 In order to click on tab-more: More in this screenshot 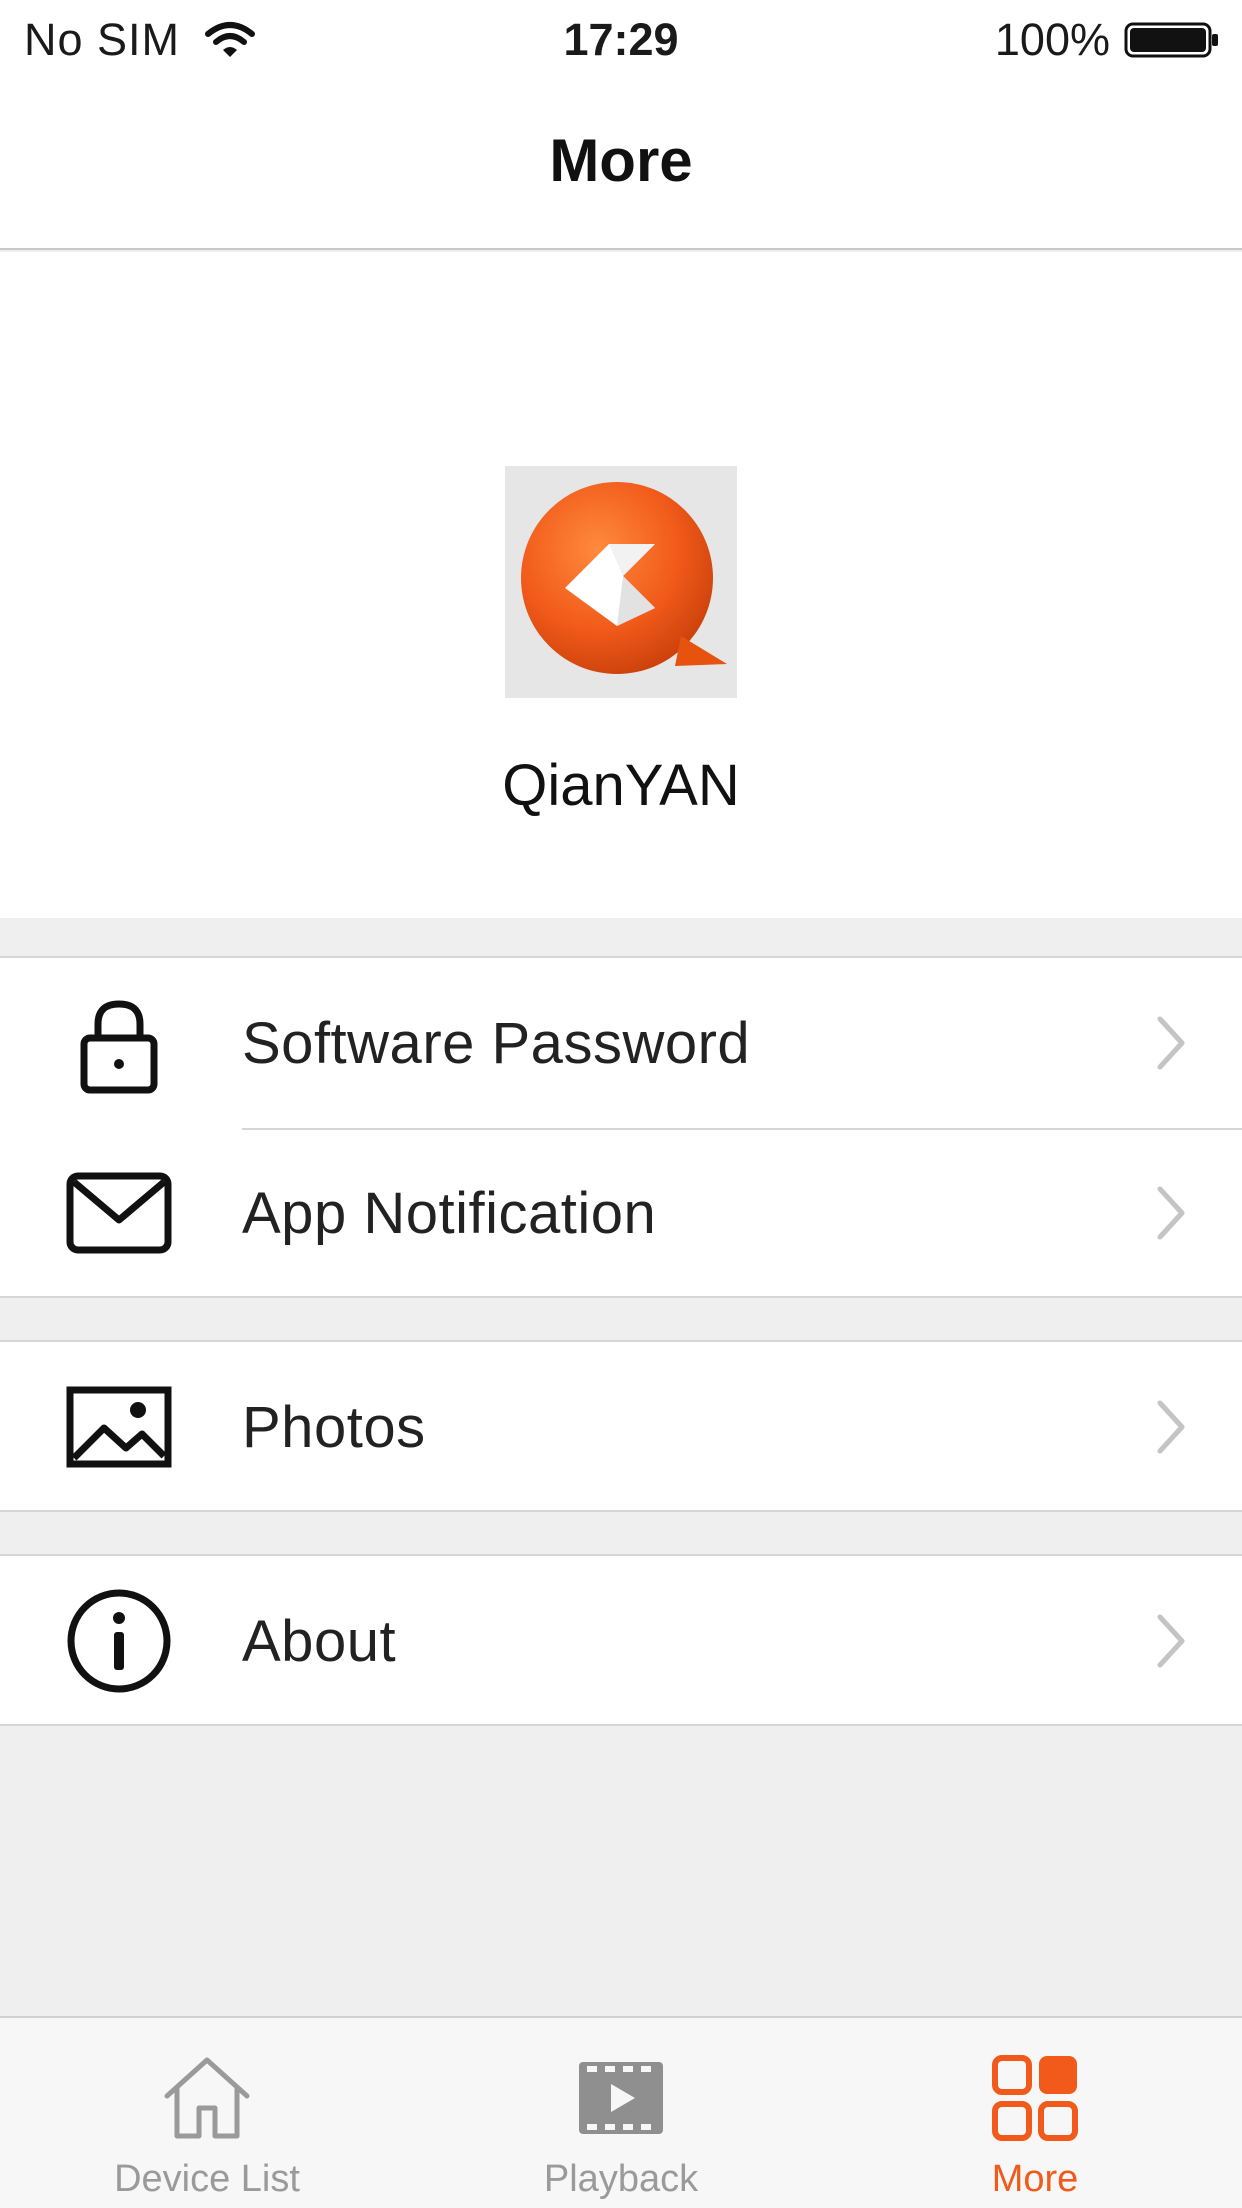, I will do `click(1035, 2113)`.